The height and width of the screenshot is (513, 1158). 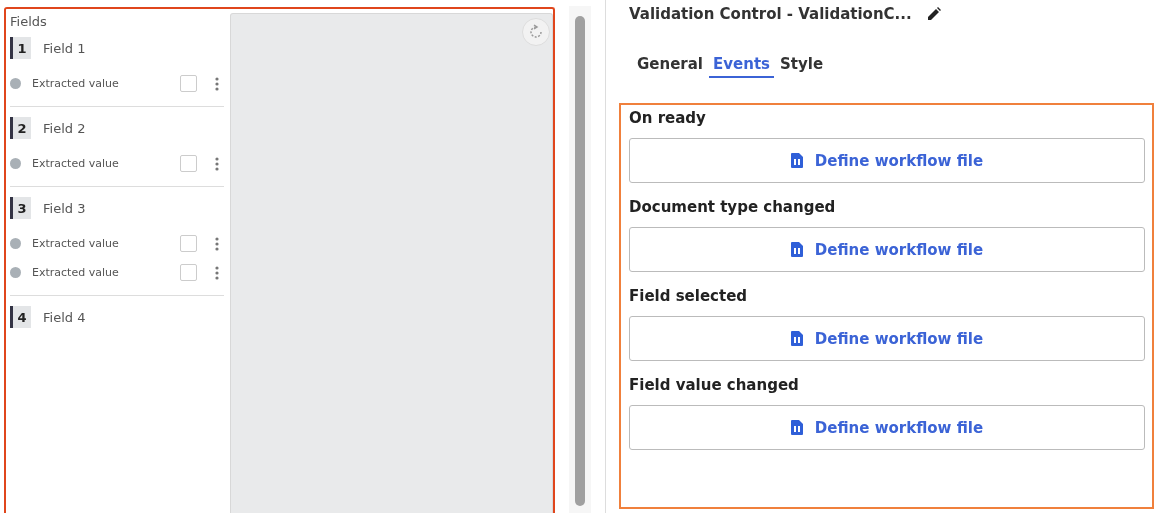 What do you see at coordinates (64, 317) in the screenshot?
I see `field-name: Field 4` at bounding box center [64, 317].